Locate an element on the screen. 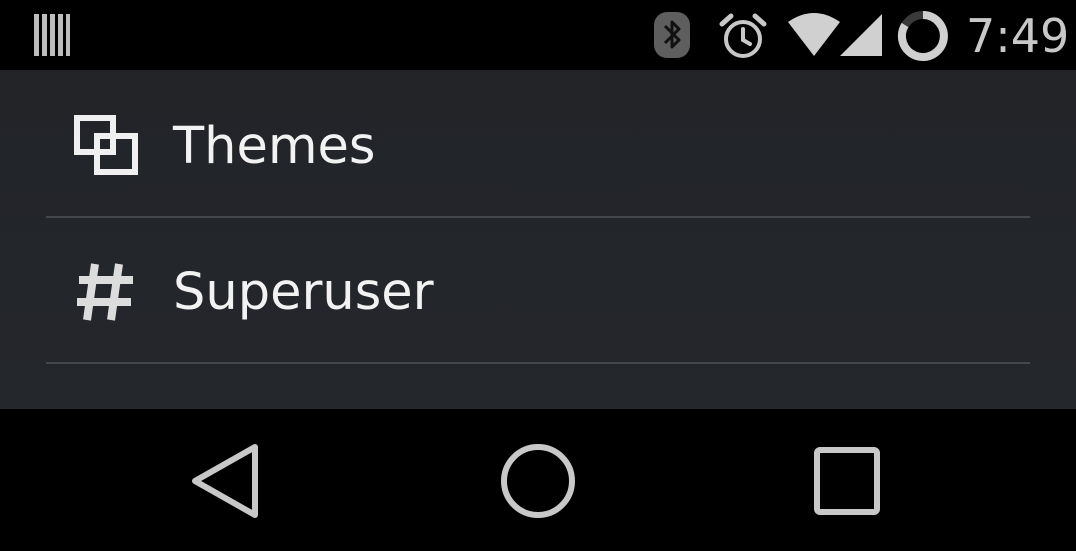  hash-icon is located at coordinates (105, 292).